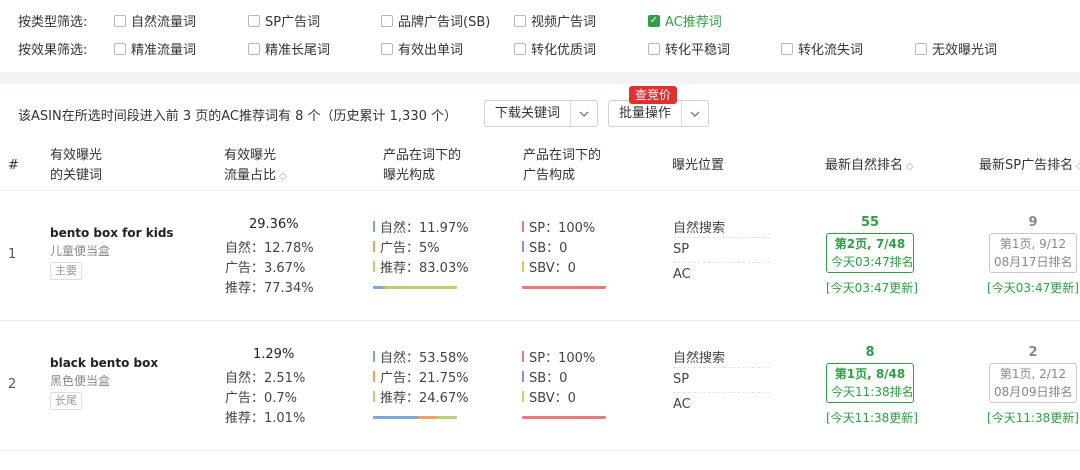 Image resolution: width=1080 pixels, height=470 pixels. Describe the element at coordinates (562, 155) in the screenshot. I see `header-ad-line1: 产品在词下的` at that location.